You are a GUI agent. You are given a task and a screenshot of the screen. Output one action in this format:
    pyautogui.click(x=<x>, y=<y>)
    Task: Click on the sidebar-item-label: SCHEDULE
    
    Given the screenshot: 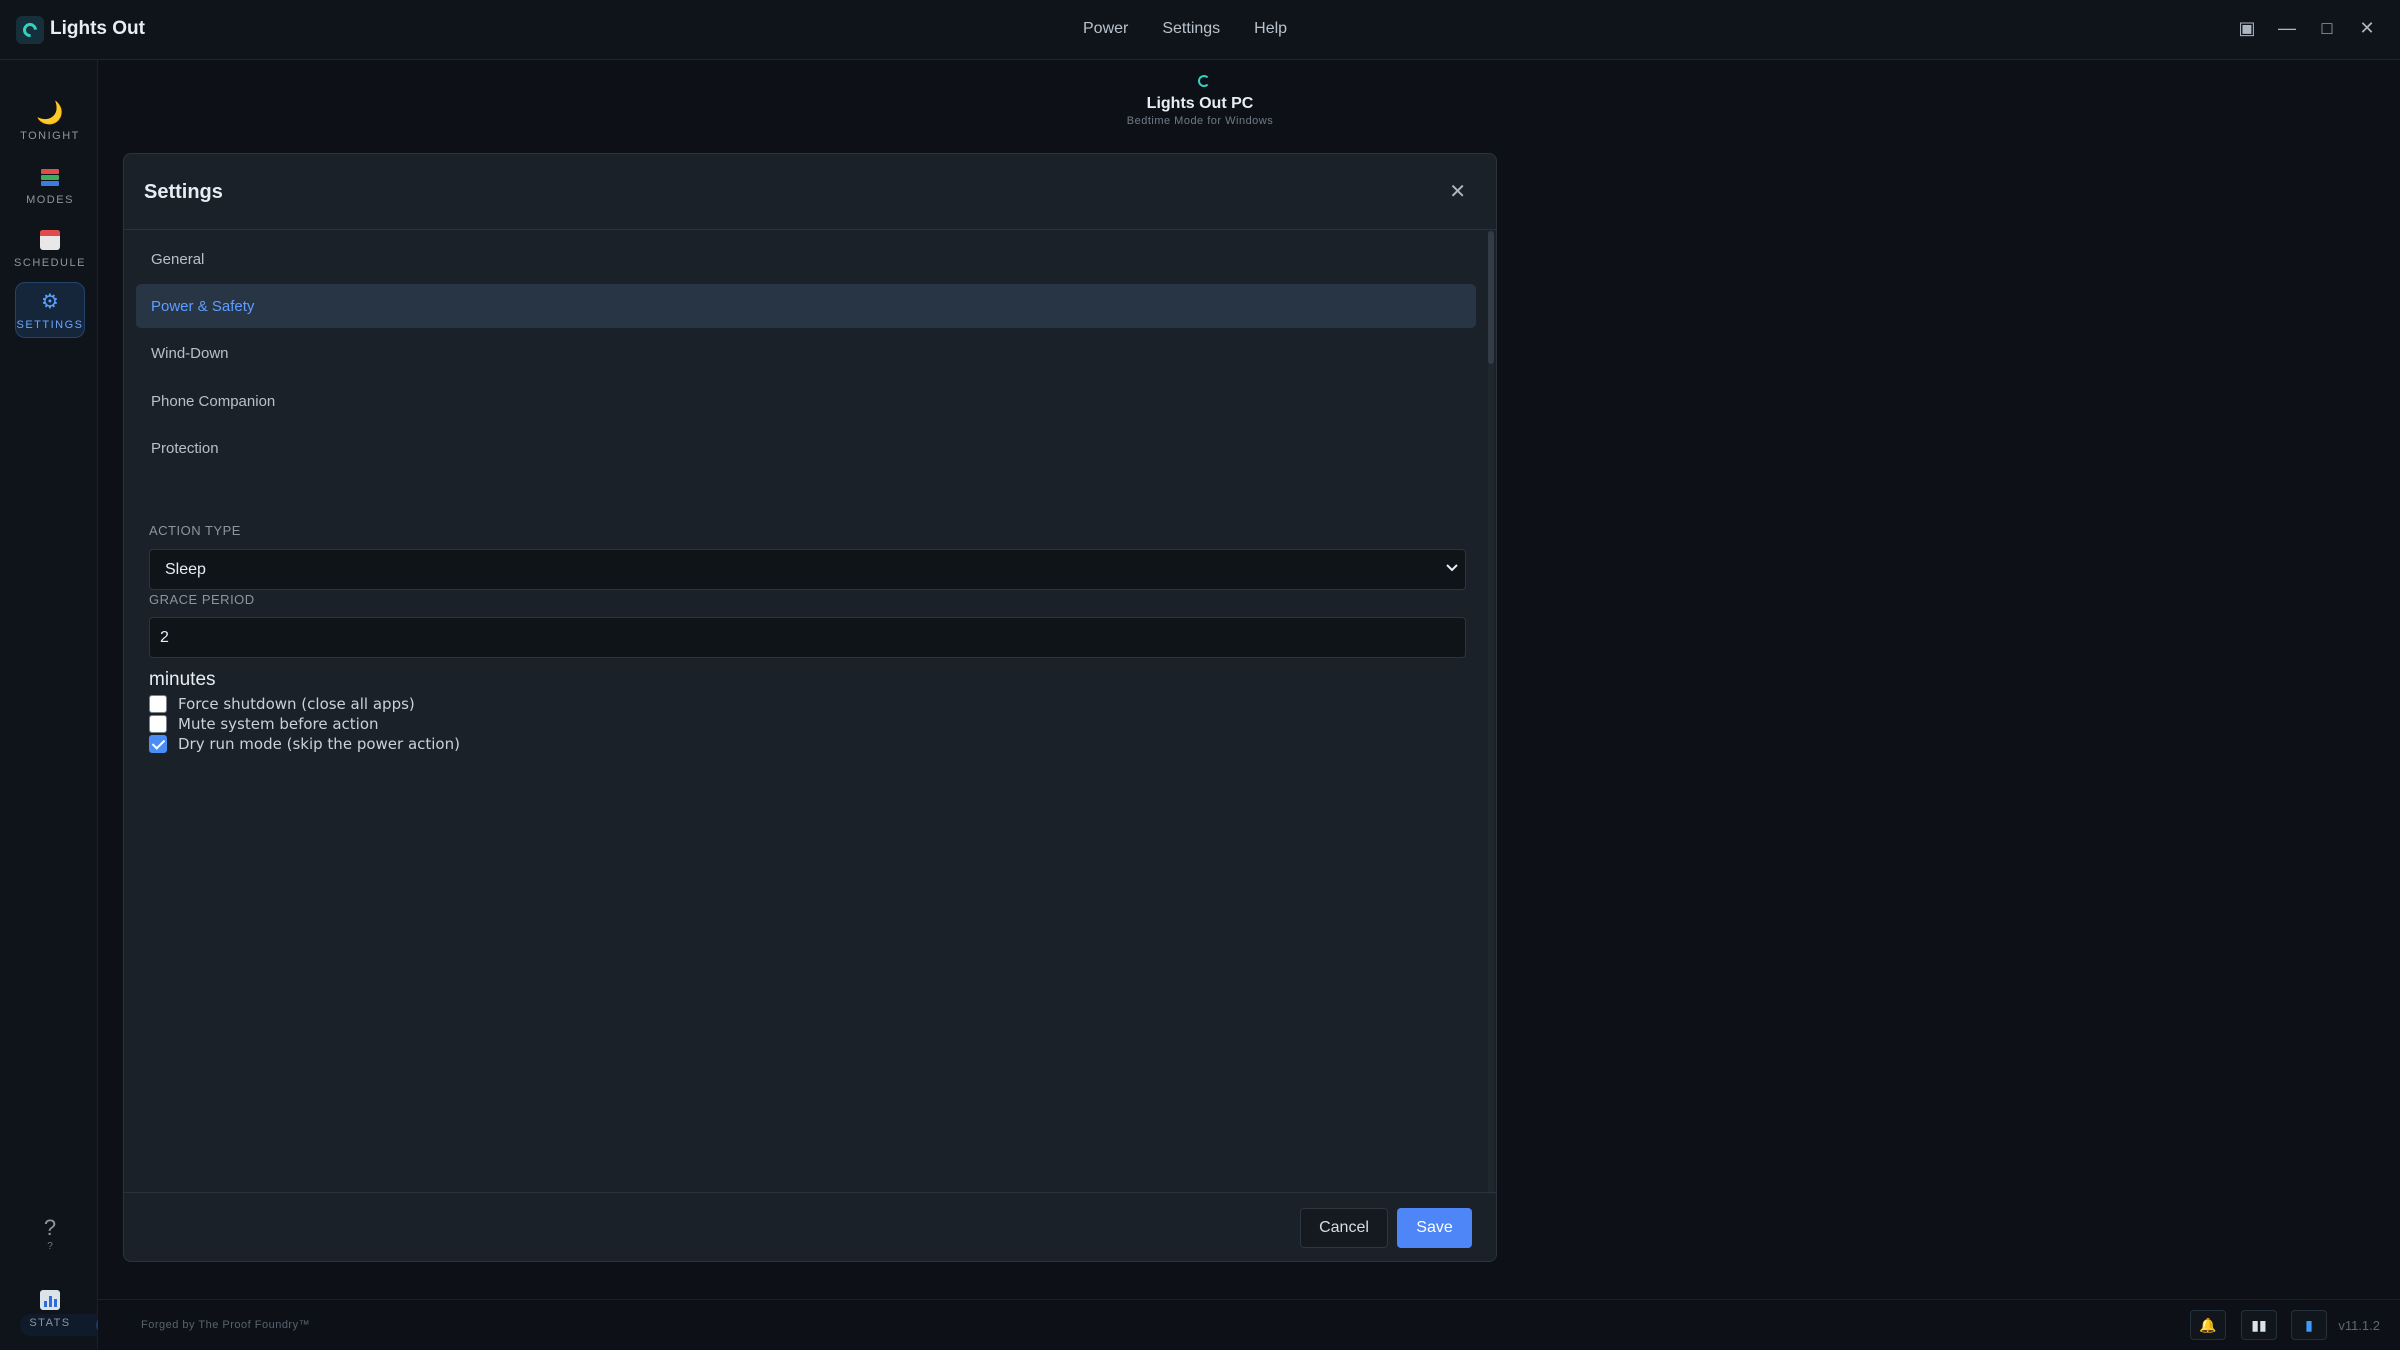 What is the action you would take?
    pyautogui.click(x=50, y=262)
    